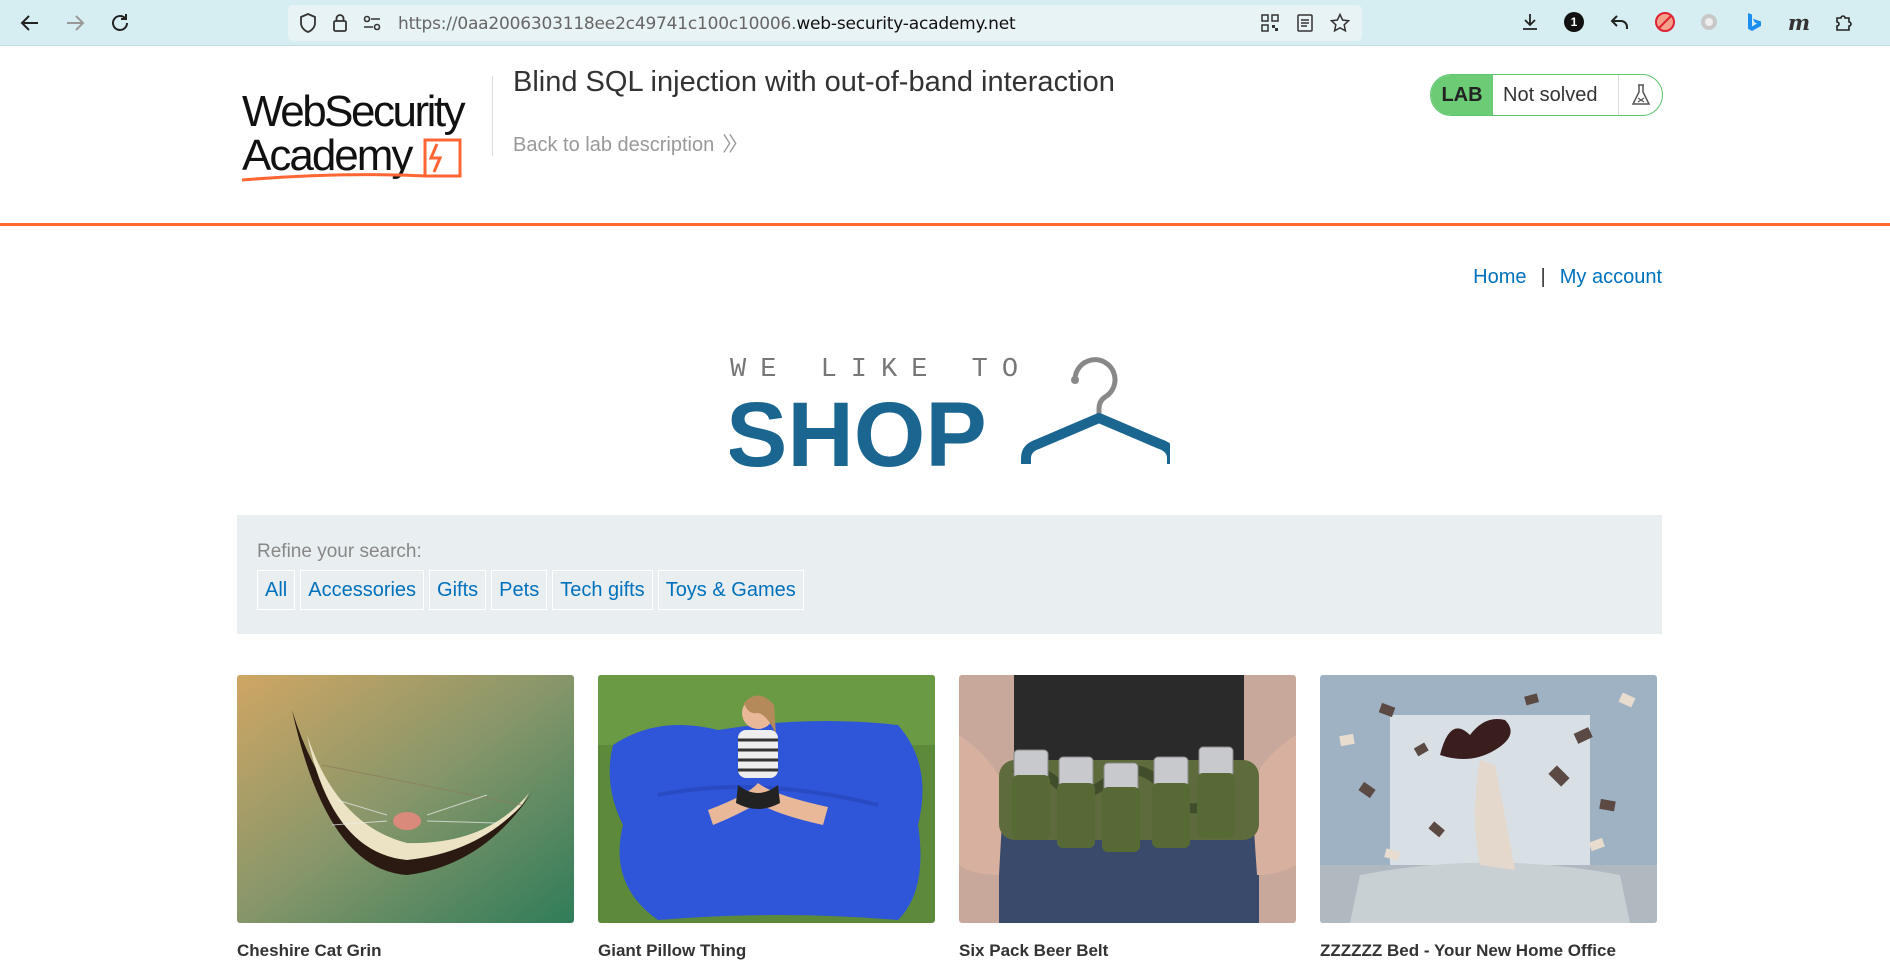 This screenshot has height=968, width=1890. Describe the element at coordinates (1844, 22) in the screenshot. I see `extensions-puzzle-icon` at that location.